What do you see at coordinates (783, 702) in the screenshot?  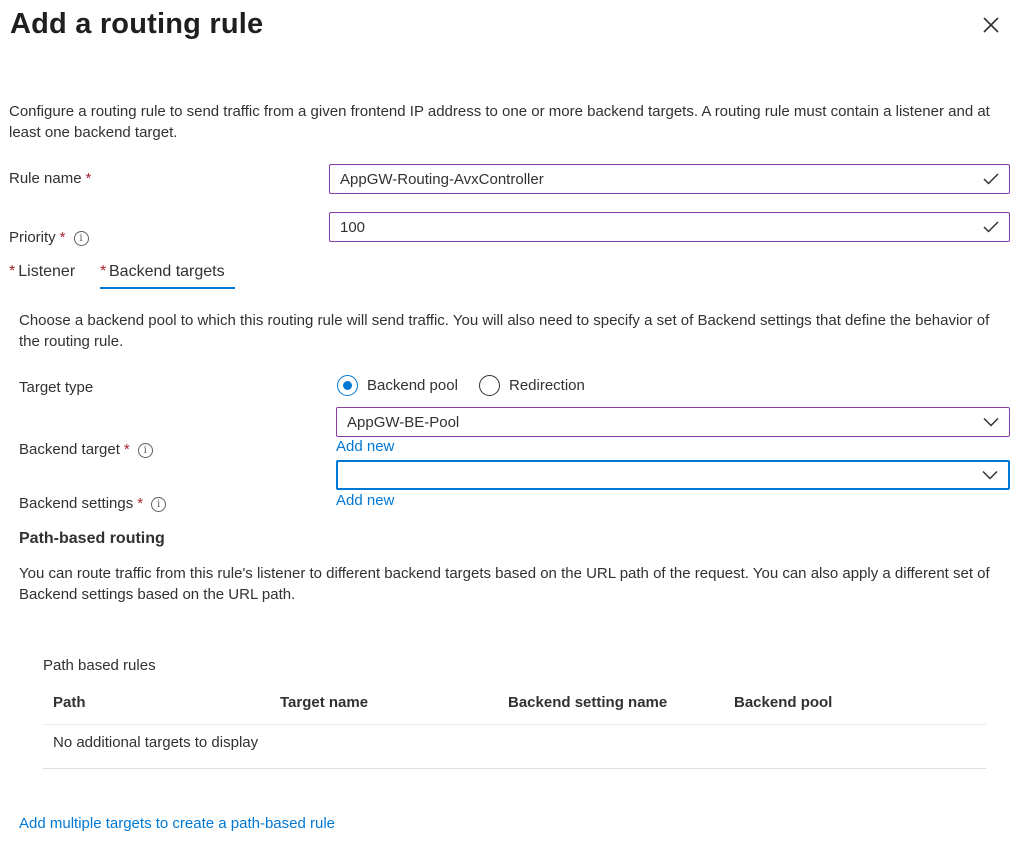 I see `column-header-backend-pool: Backend pool` at bounding box center [783, 702].